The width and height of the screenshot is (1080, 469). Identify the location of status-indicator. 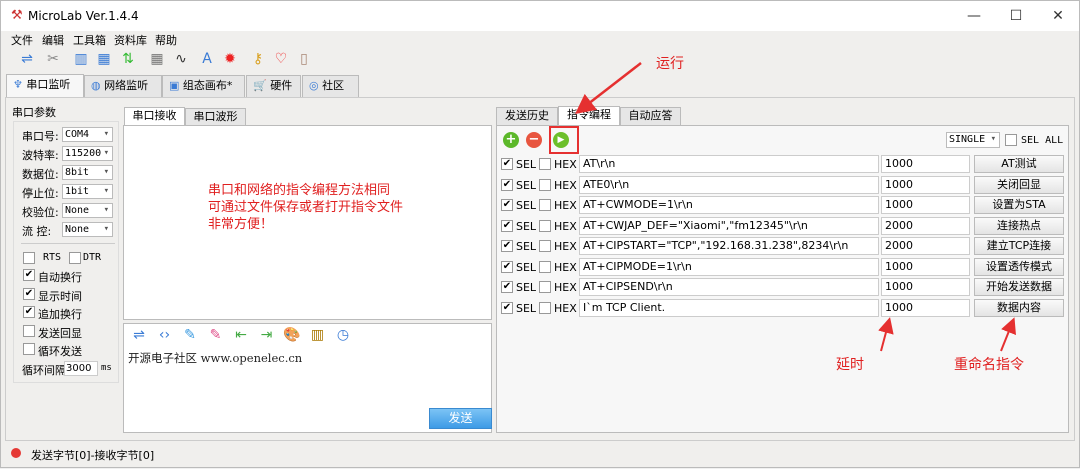
(16, 453).